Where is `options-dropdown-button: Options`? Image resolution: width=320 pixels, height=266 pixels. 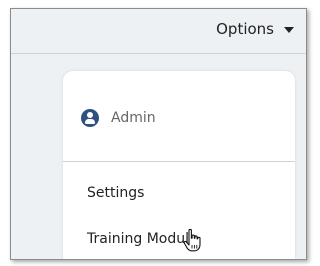
options-dropdown-button: Options is located at coordinates (255, 29).